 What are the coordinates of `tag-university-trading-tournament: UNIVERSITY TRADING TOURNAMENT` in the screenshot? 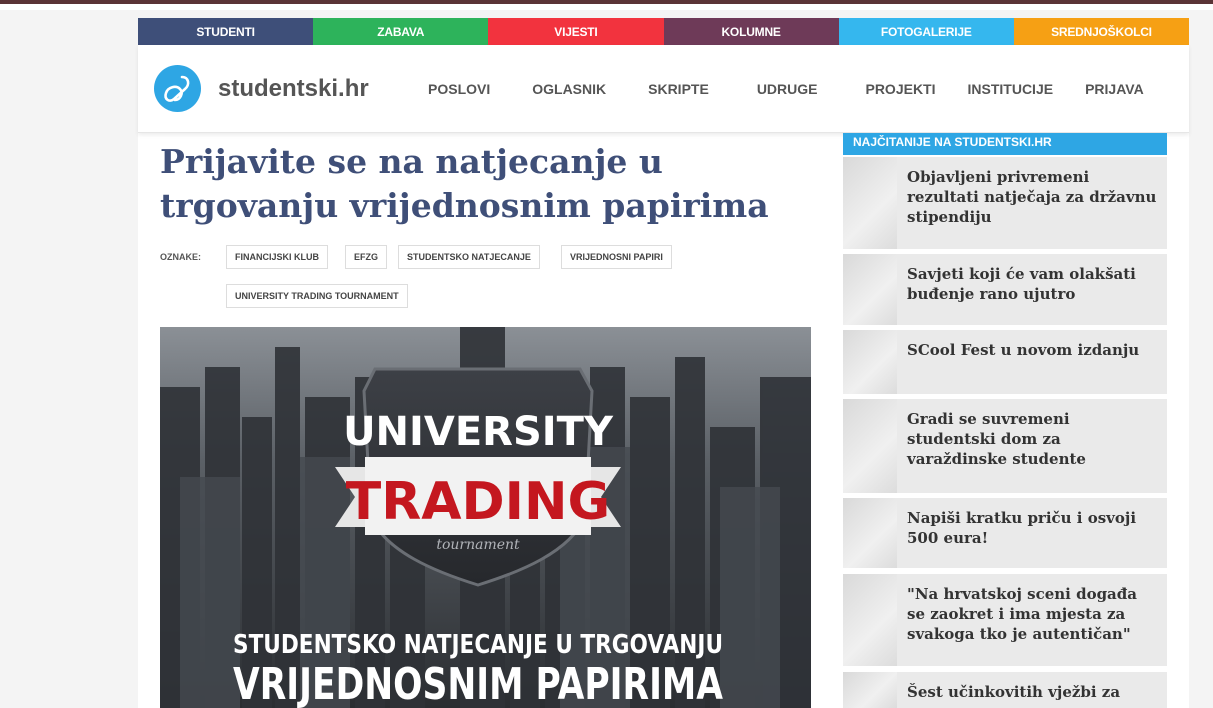 It's located at (317, 296).